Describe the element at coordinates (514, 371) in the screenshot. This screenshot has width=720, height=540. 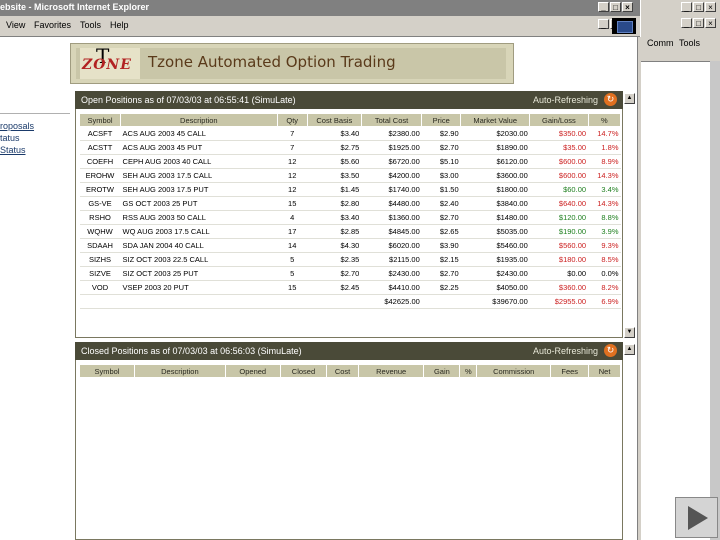
I see `col-commission: Commission` at that location.